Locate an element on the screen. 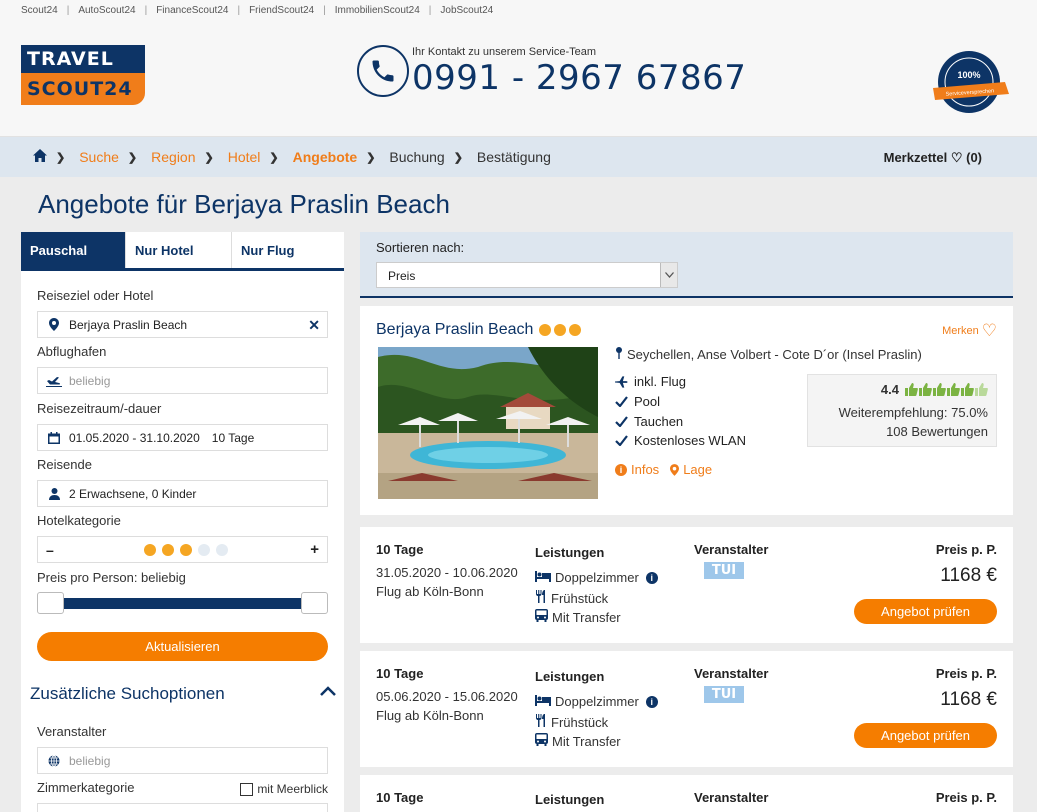 This screenshot has width=1037, height=812. price-max-handle is located at coordinates (314, 603).